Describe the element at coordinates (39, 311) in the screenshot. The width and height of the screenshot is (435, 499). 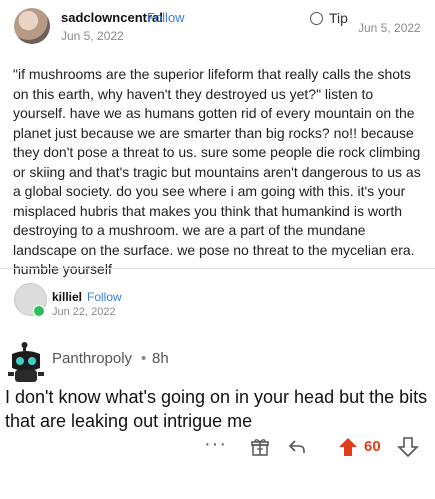
I see `online-badge` at that location.